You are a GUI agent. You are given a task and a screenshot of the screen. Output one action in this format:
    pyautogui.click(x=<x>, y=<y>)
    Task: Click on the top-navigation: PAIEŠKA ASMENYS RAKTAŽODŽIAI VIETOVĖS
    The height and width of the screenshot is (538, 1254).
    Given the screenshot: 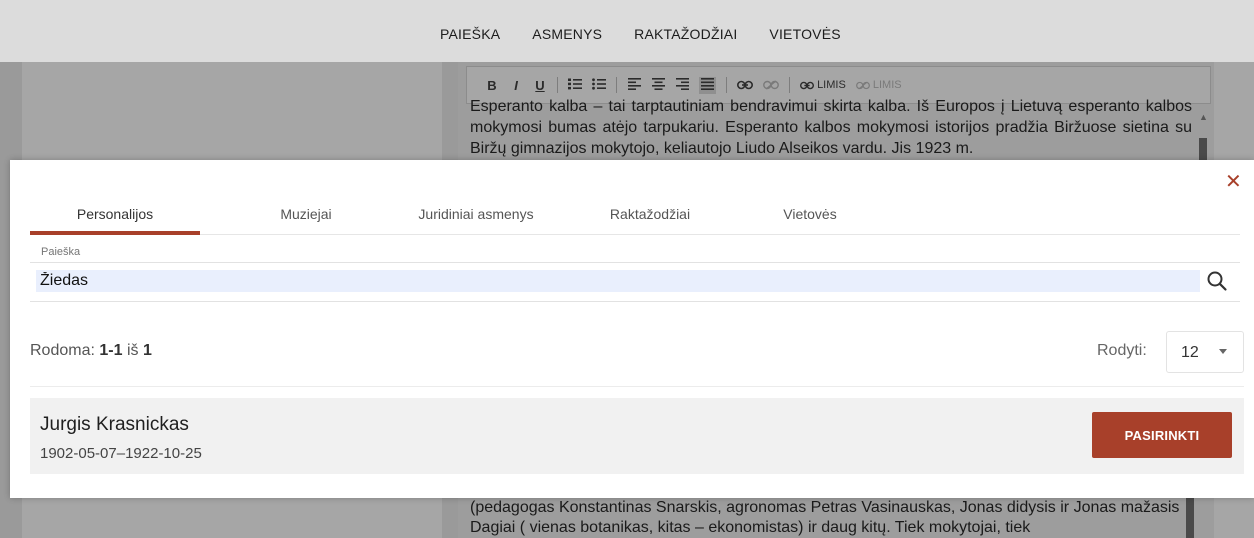 What is the action you would take?
    pyautogui.click(x=627, y=31)
    